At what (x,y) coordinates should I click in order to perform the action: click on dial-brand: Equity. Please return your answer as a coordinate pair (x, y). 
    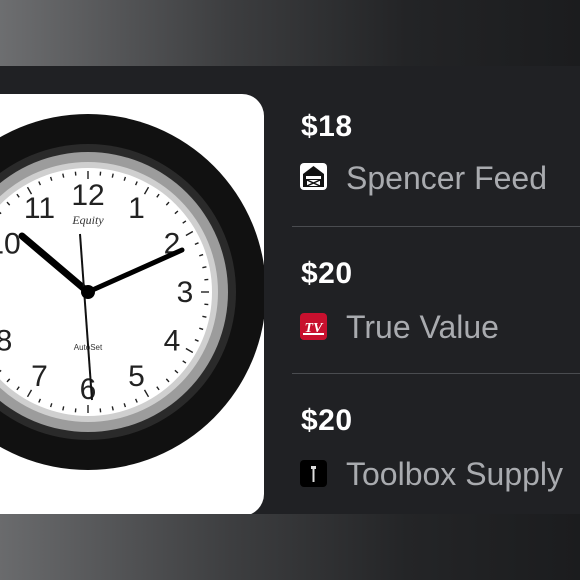
    Looking at the image, I should click on (87, 220).